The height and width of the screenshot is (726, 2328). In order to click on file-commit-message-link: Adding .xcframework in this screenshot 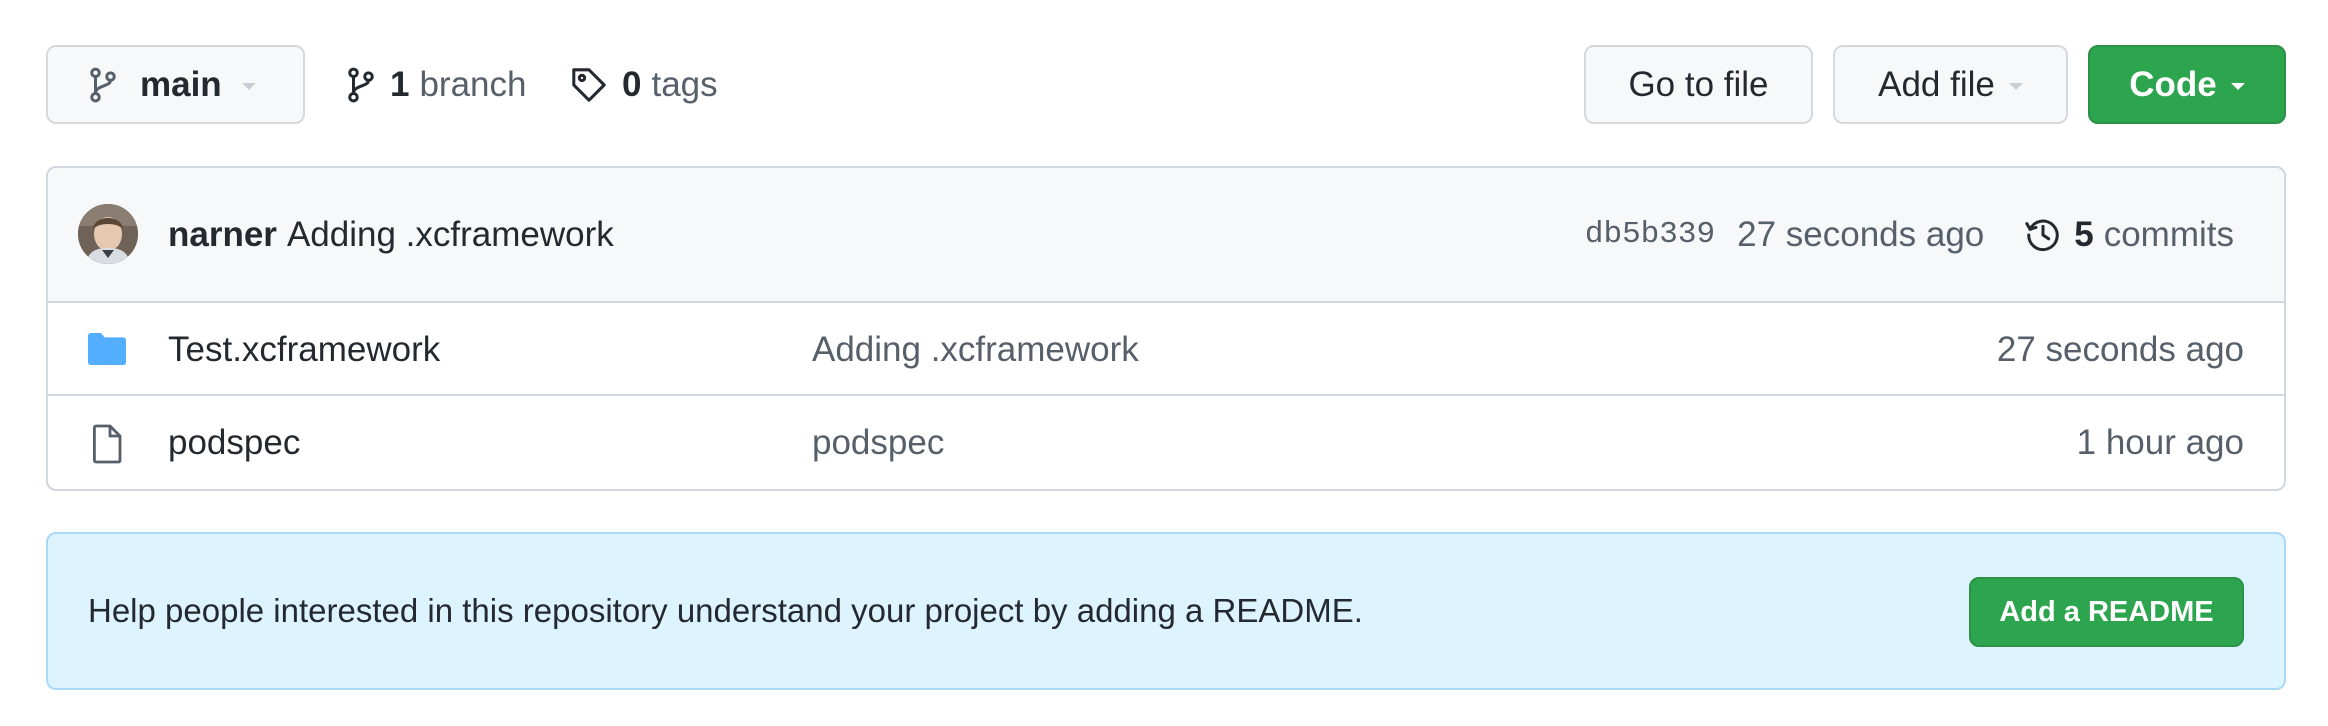, I will do `click(975, 349)`.